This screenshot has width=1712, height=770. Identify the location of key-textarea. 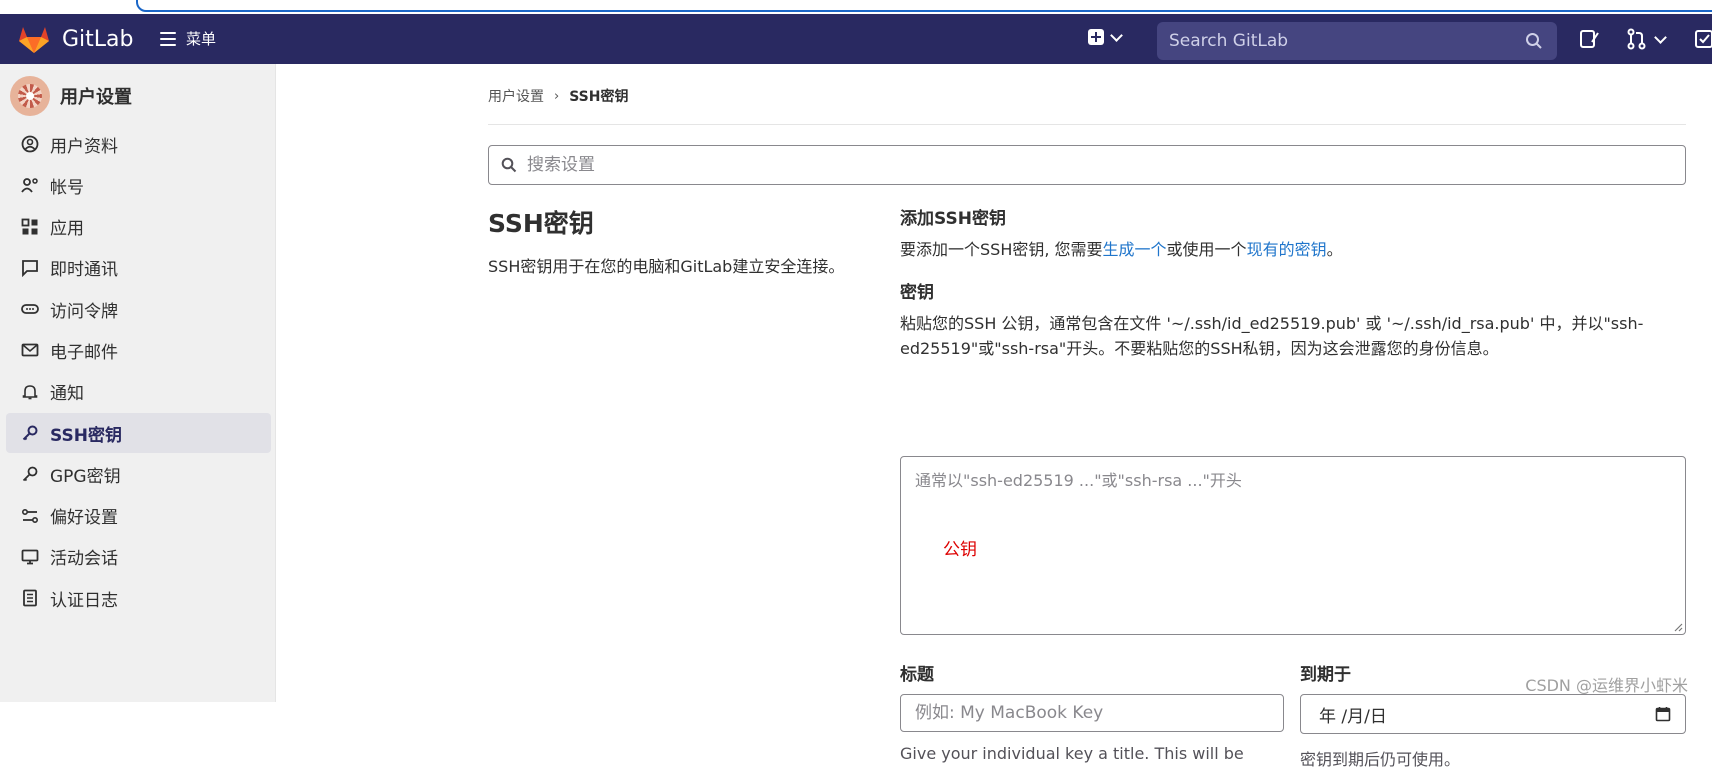
(1293, 545).